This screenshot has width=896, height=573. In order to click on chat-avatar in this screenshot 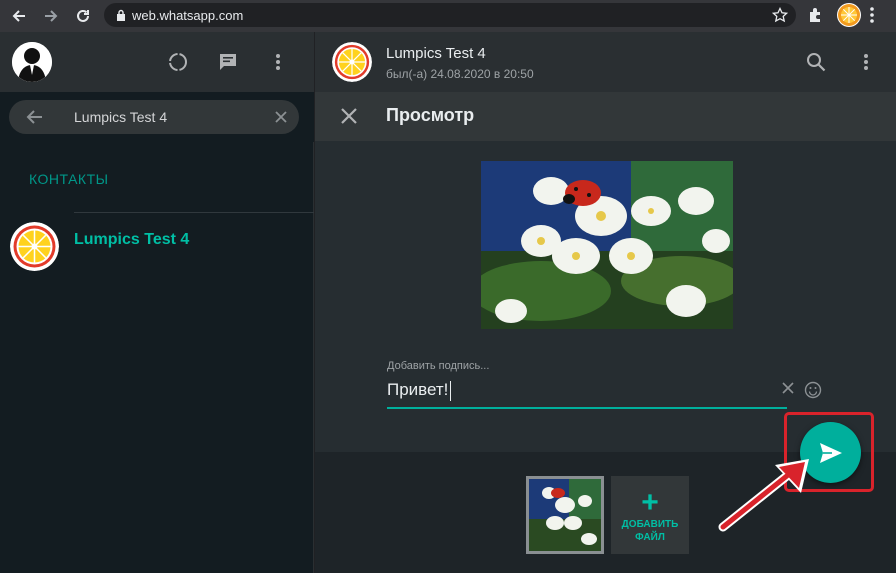, I will do `click(352, 62)`.